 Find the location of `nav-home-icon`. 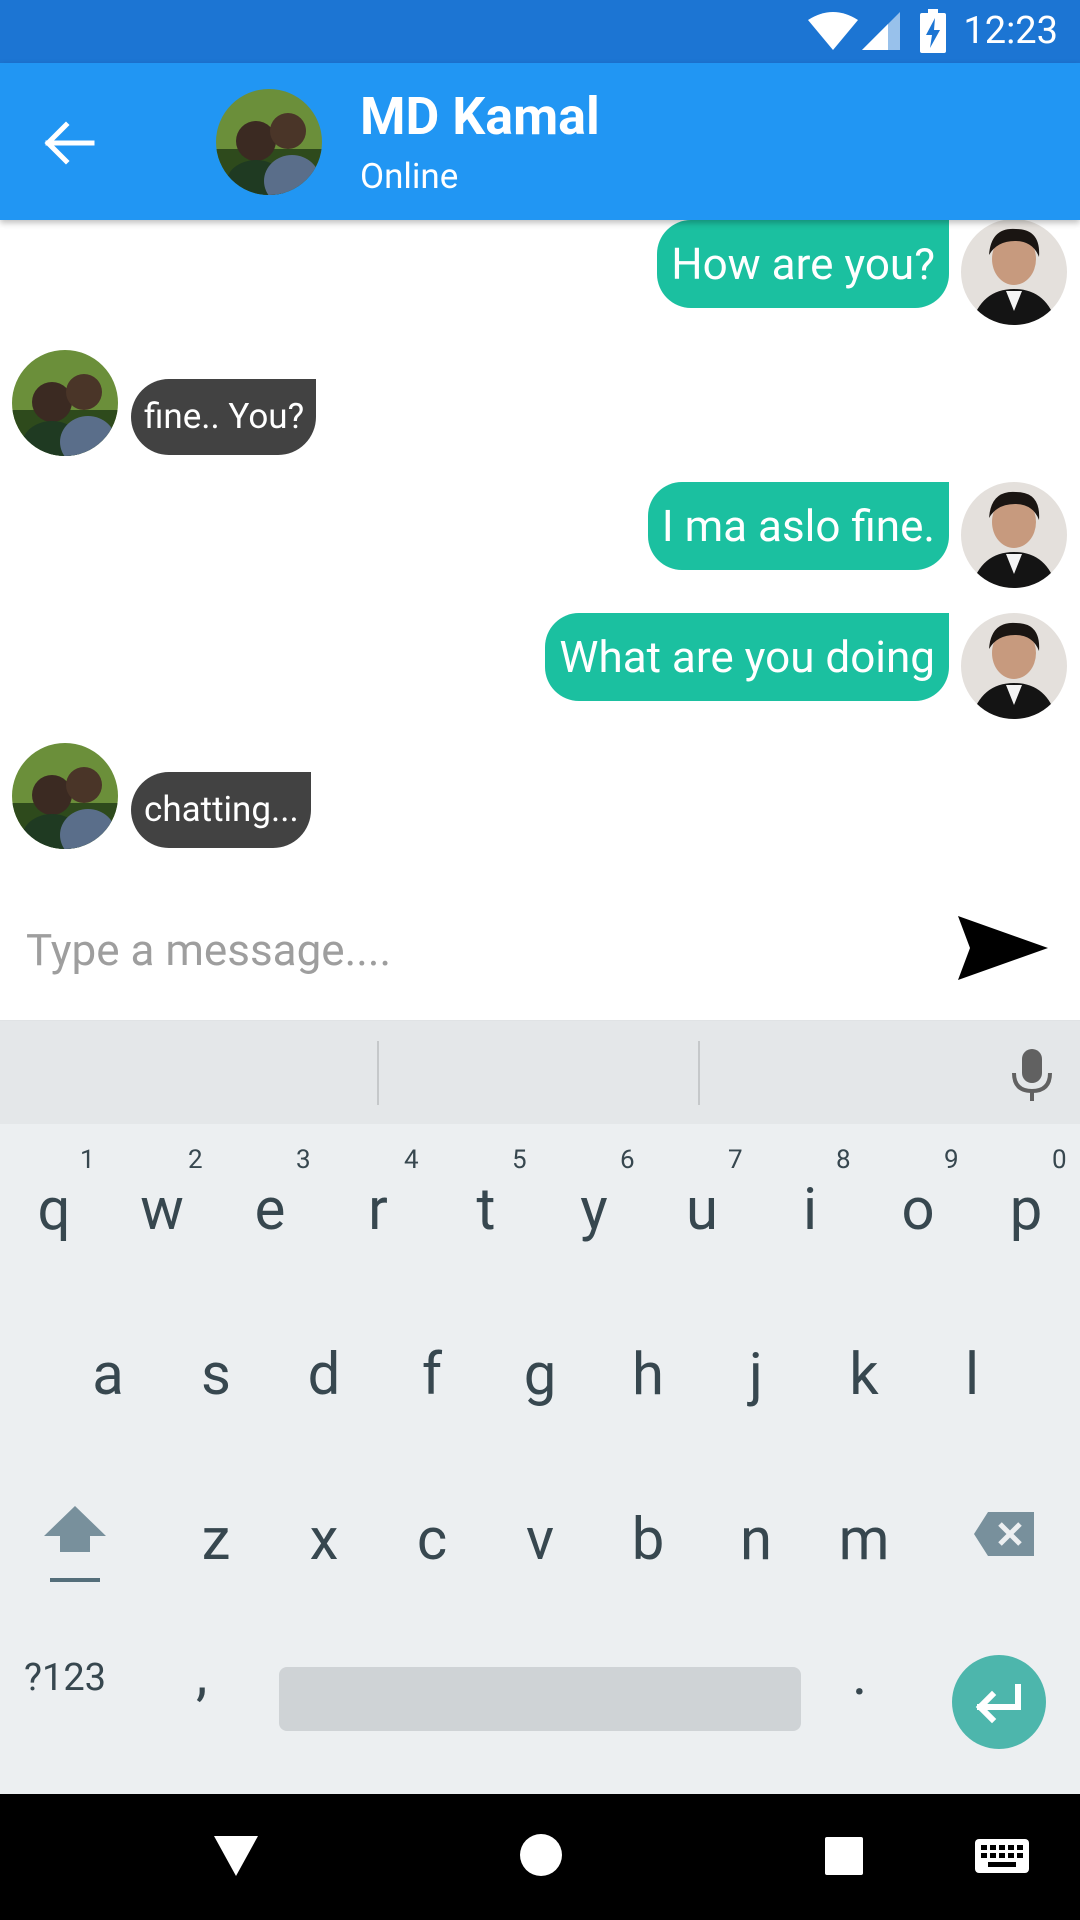

nav-home-icon is located at coordinates (541, 1855).